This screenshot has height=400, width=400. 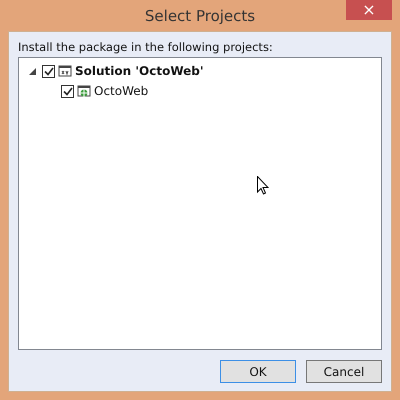 I want to click on tree-item-label: OctoWeb, so click(x=121, y=91).